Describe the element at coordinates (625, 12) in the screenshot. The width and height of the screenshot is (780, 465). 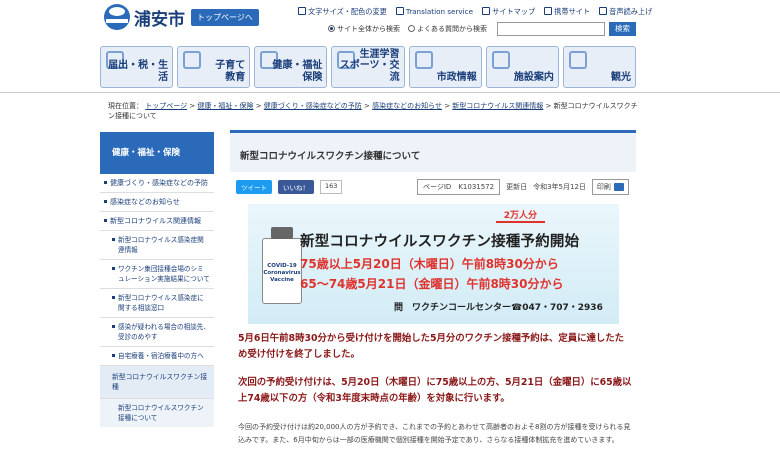
I see `read-aloud-link: 音声読み上げ` at that location.